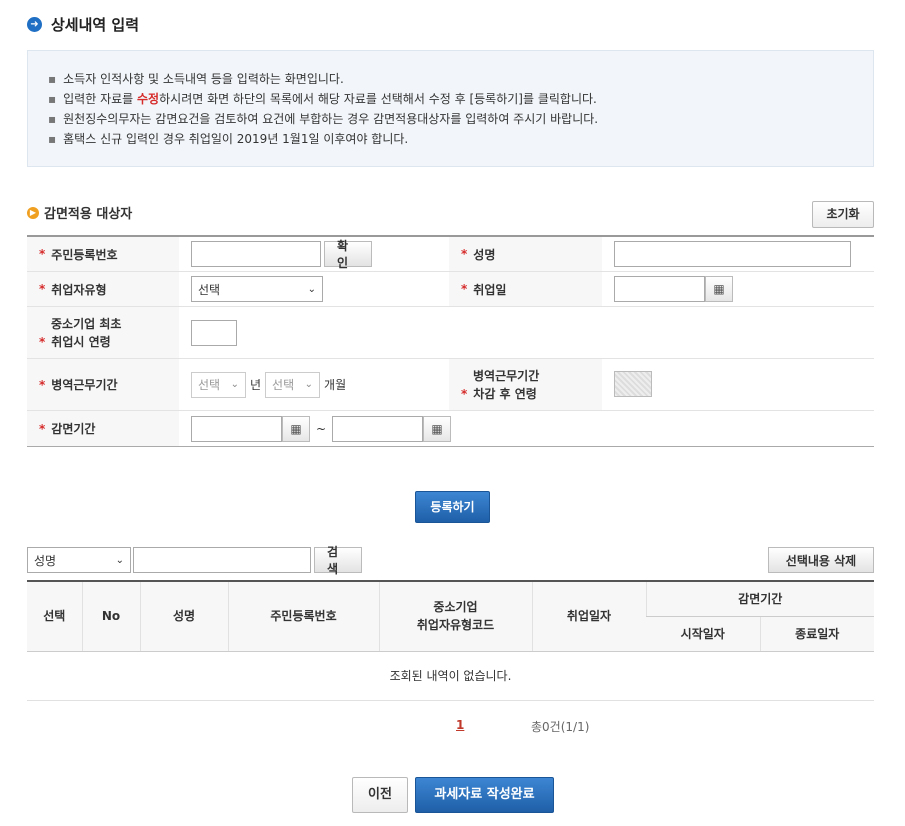 The width and height of the screenshot is (905, 826). What do you see at coordinates (257, 289) in the screenshot?
I see `worker-type-select: 선택 ⌄` at bounding box center [257, 289].